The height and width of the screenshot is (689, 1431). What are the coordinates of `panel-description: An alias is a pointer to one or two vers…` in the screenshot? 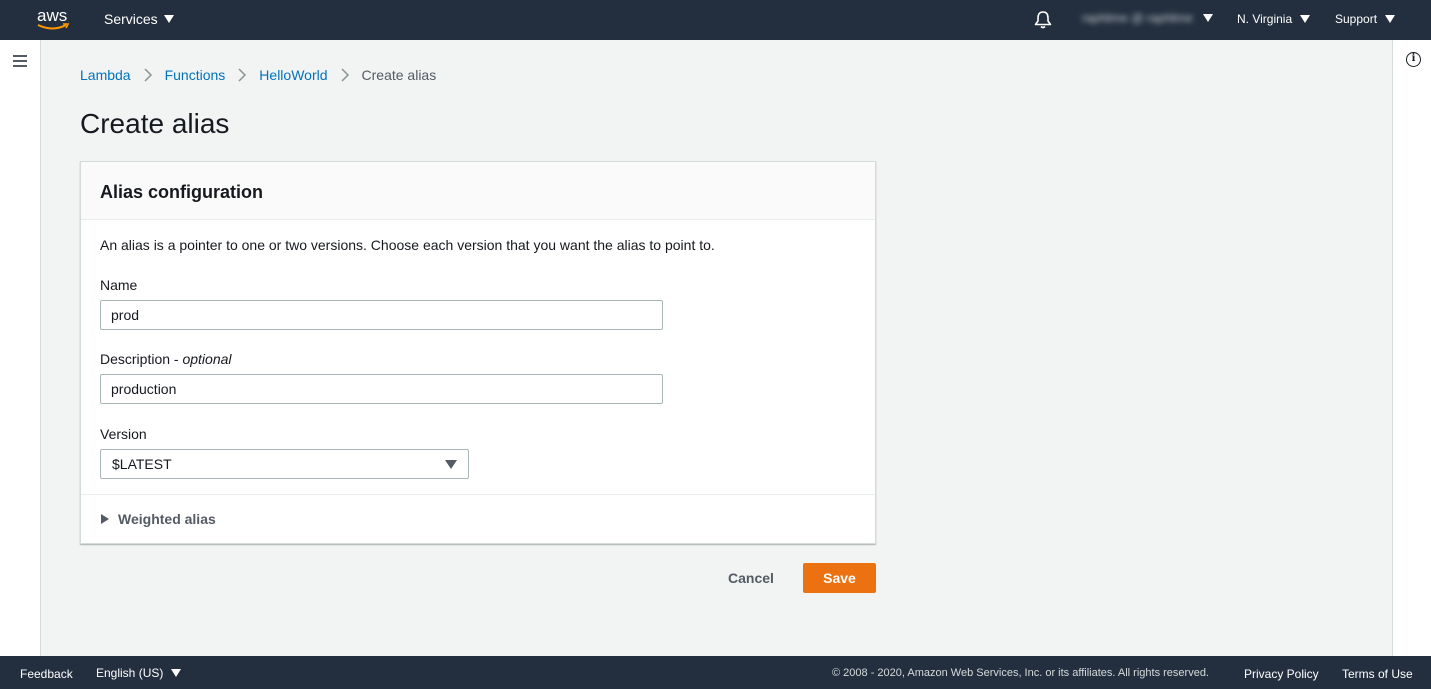 It's located at (407, 245).